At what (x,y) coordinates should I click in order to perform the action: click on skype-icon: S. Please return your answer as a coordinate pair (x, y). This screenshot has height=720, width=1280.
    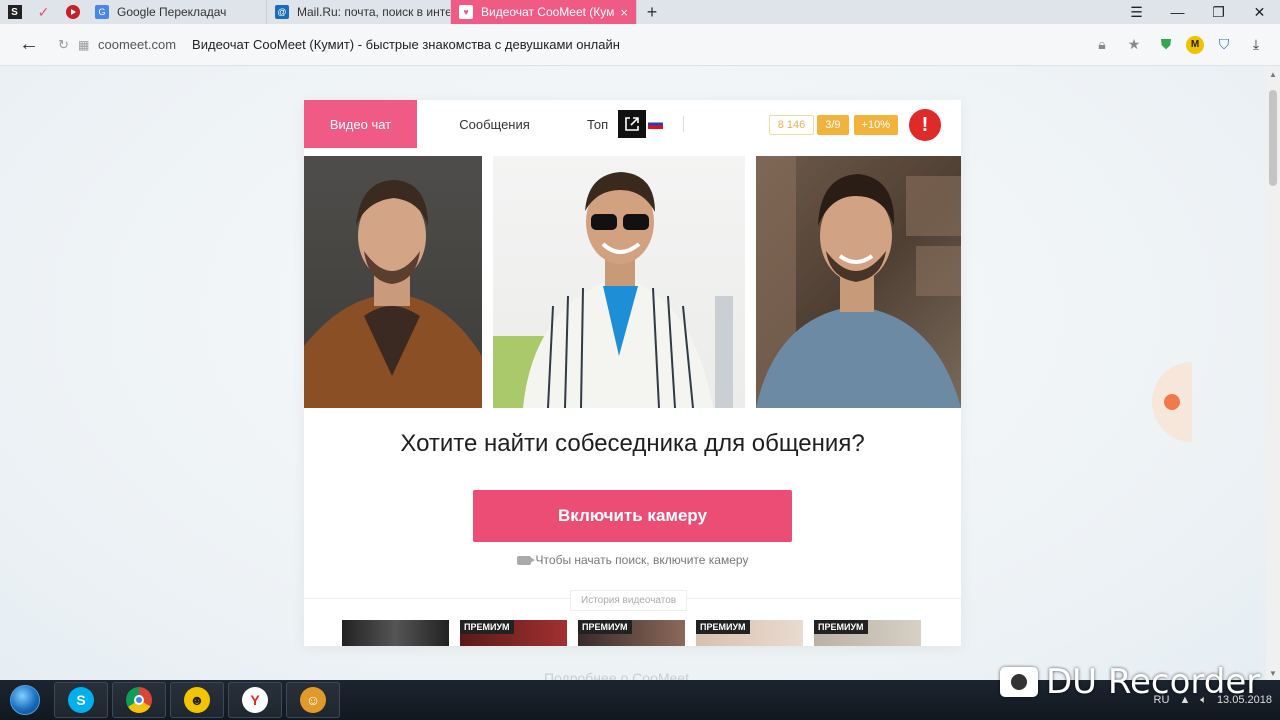
    Looking at the image, I should click on (81, 700).